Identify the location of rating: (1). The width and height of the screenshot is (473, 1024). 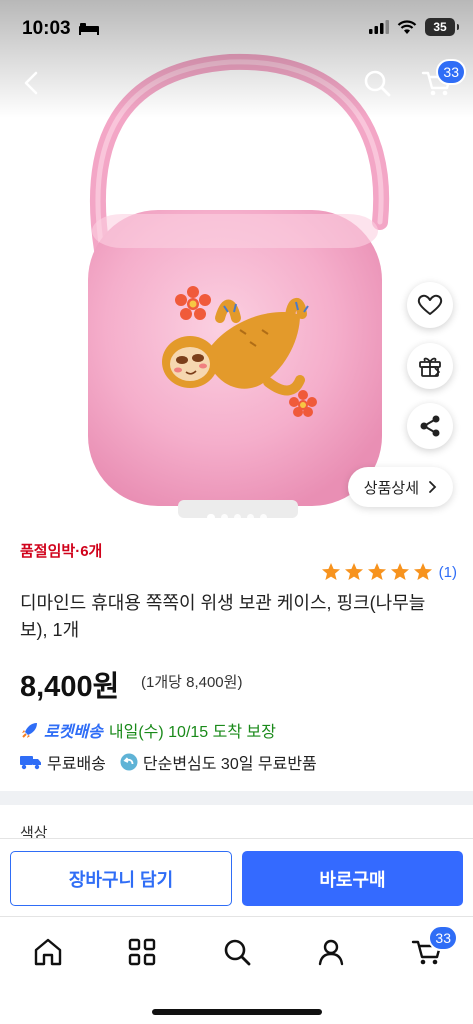
(389, 572).